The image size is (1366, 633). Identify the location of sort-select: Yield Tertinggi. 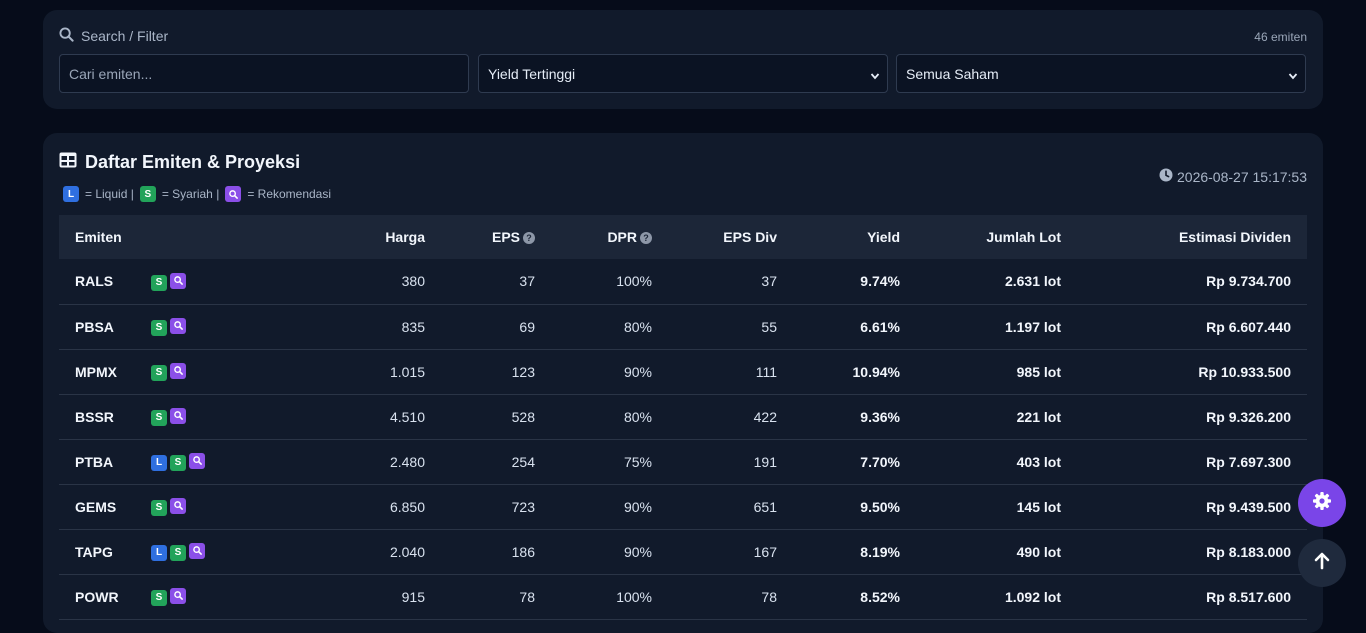
(683, 73).